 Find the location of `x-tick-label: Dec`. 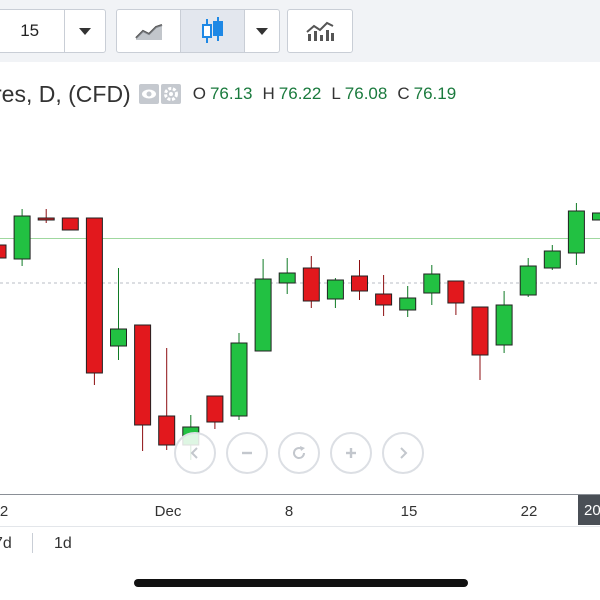

x-tick-label: Dec is located at coordinates (168, 511).